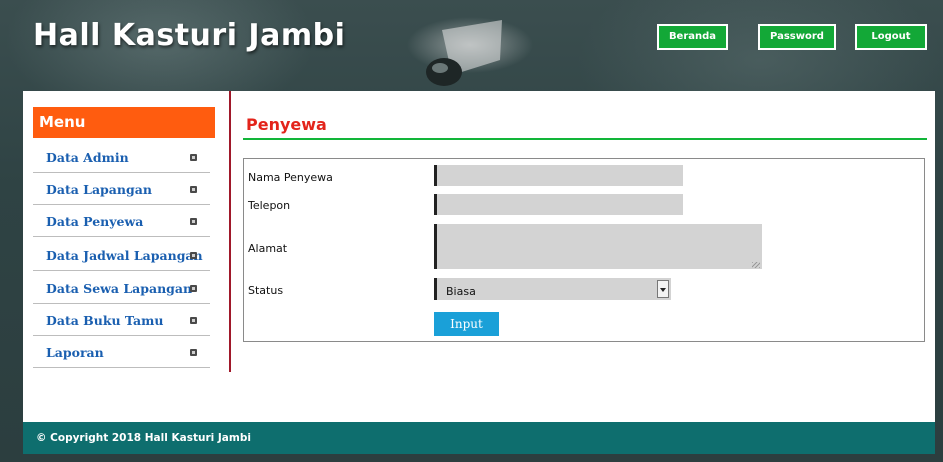  What do you see at coordinates (99, 189) in the screenshot?
I see `sidebar-item-label: Data Lapangan` at bounding box center [99, 189].